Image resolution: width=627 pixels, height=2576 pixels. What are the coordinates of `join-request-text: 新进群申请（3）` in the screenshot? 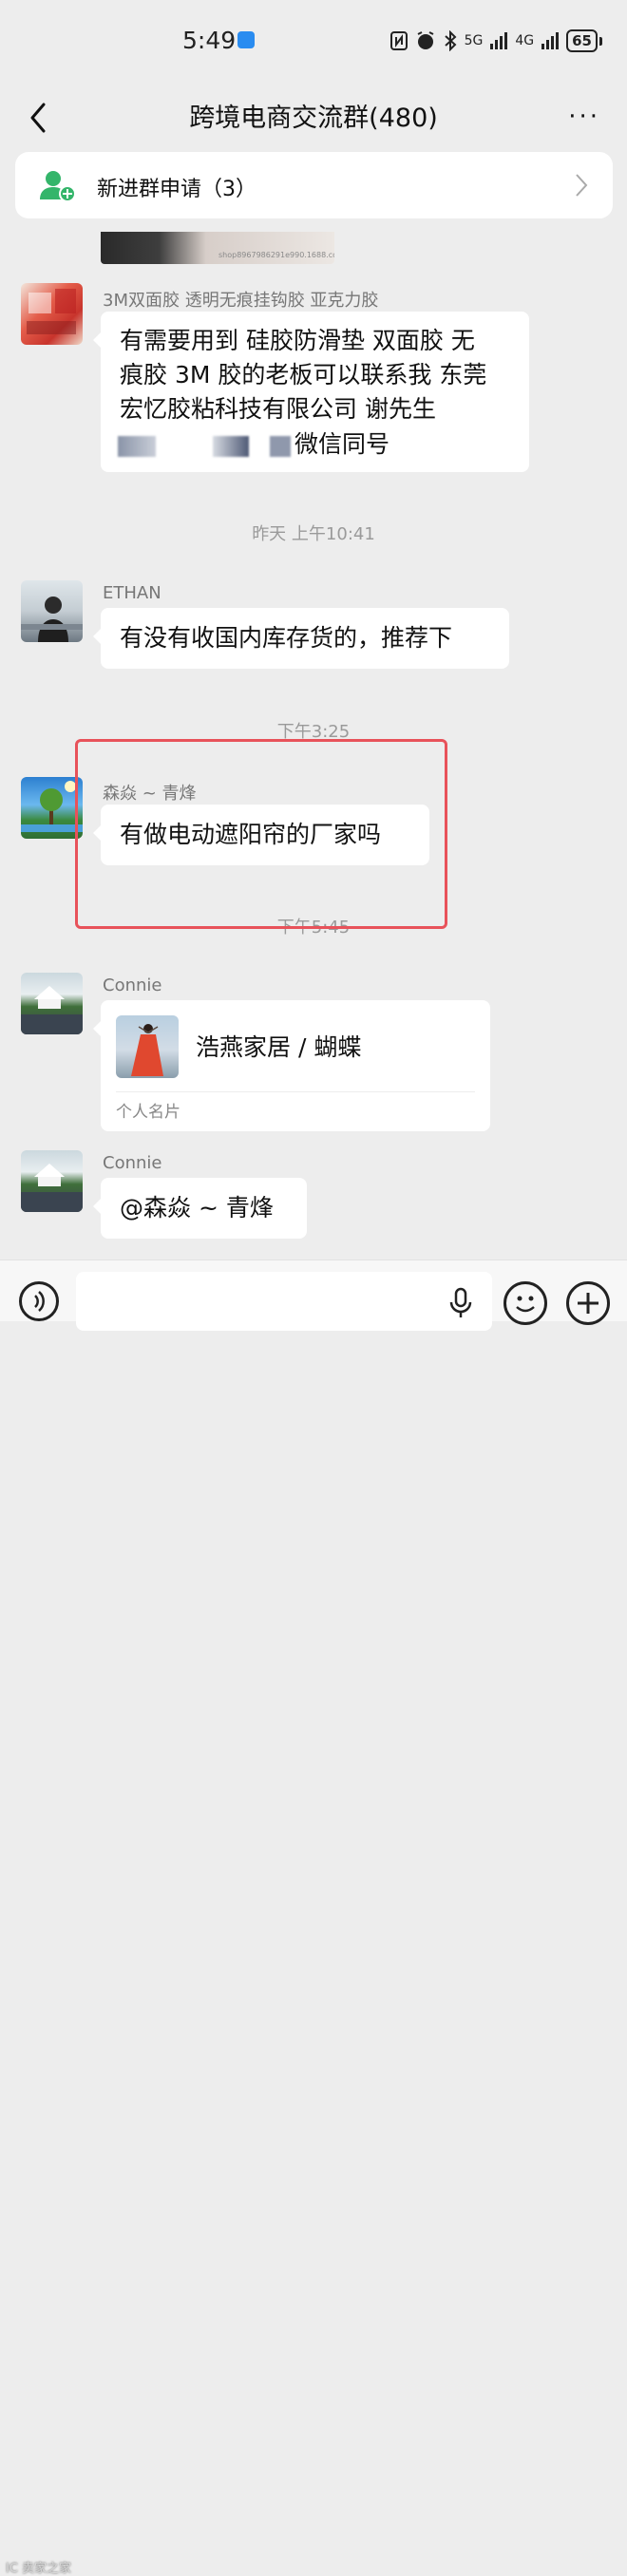 It's located at (176, 189).